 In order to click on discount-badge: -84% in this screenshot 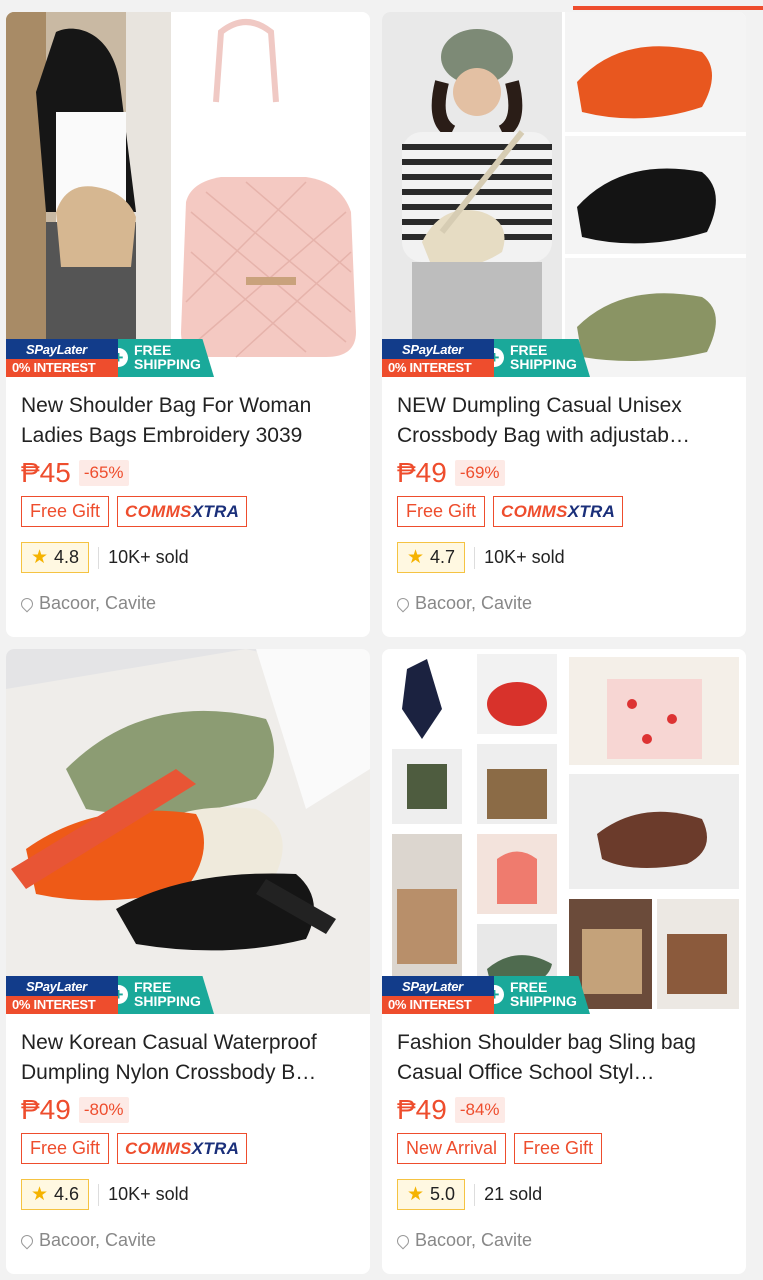, I will do `click(479, 1110)`.